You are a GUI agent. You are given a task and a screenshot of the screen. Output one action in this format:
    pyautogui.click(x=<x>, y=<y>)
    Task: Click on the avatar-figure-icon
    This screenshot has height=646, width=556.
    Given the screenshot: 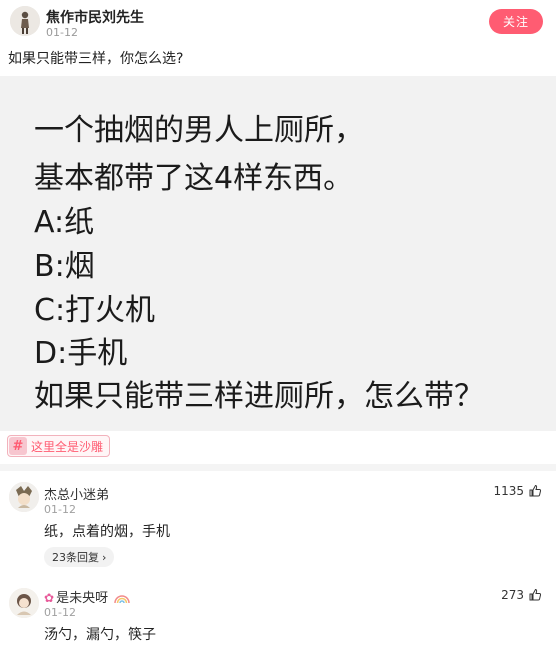 What is the action you would take?
    pyautogui.click(x=25, y=21)
    